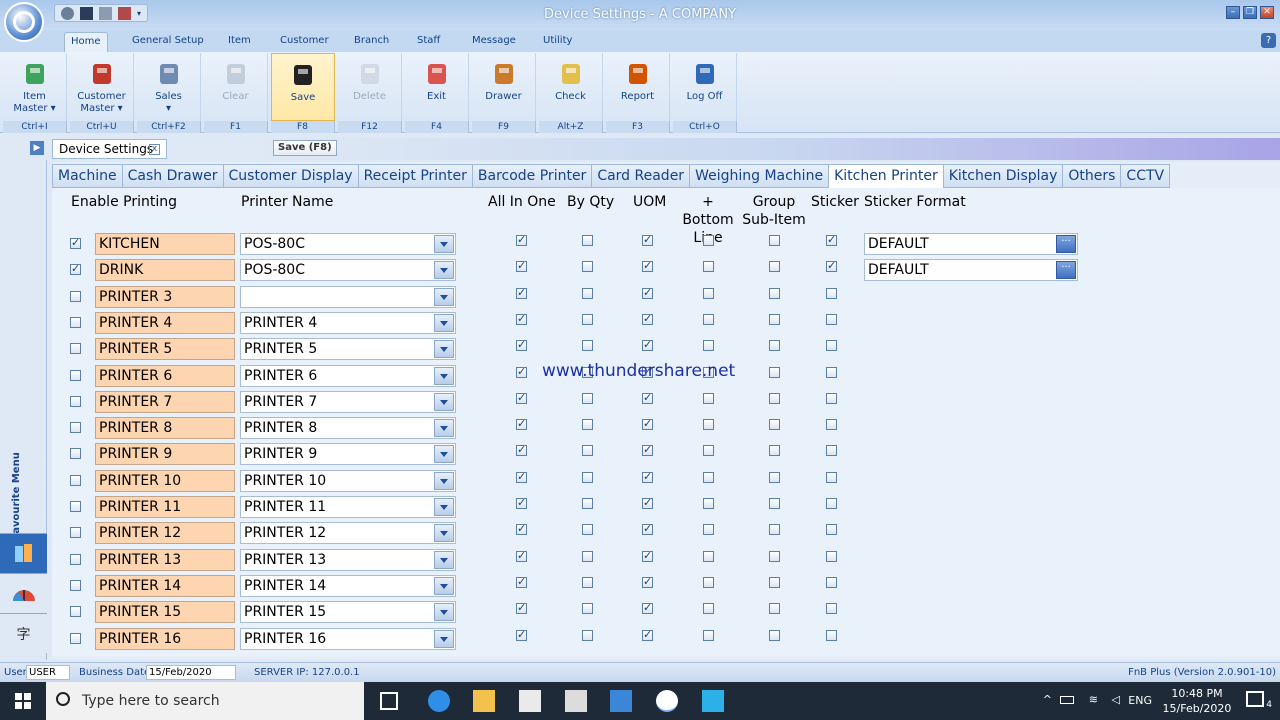 The image size is (1280, 720). Describe the element at coordinates (165, 612) in the screenshot. I see `printer-label-field: PRINTER 15` at that location.